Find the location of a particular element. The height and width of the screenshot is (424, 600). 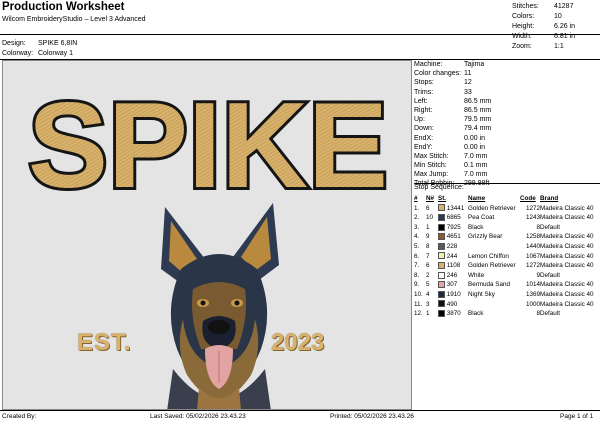

year-text: 2023 is located at coordinates (298, 342).